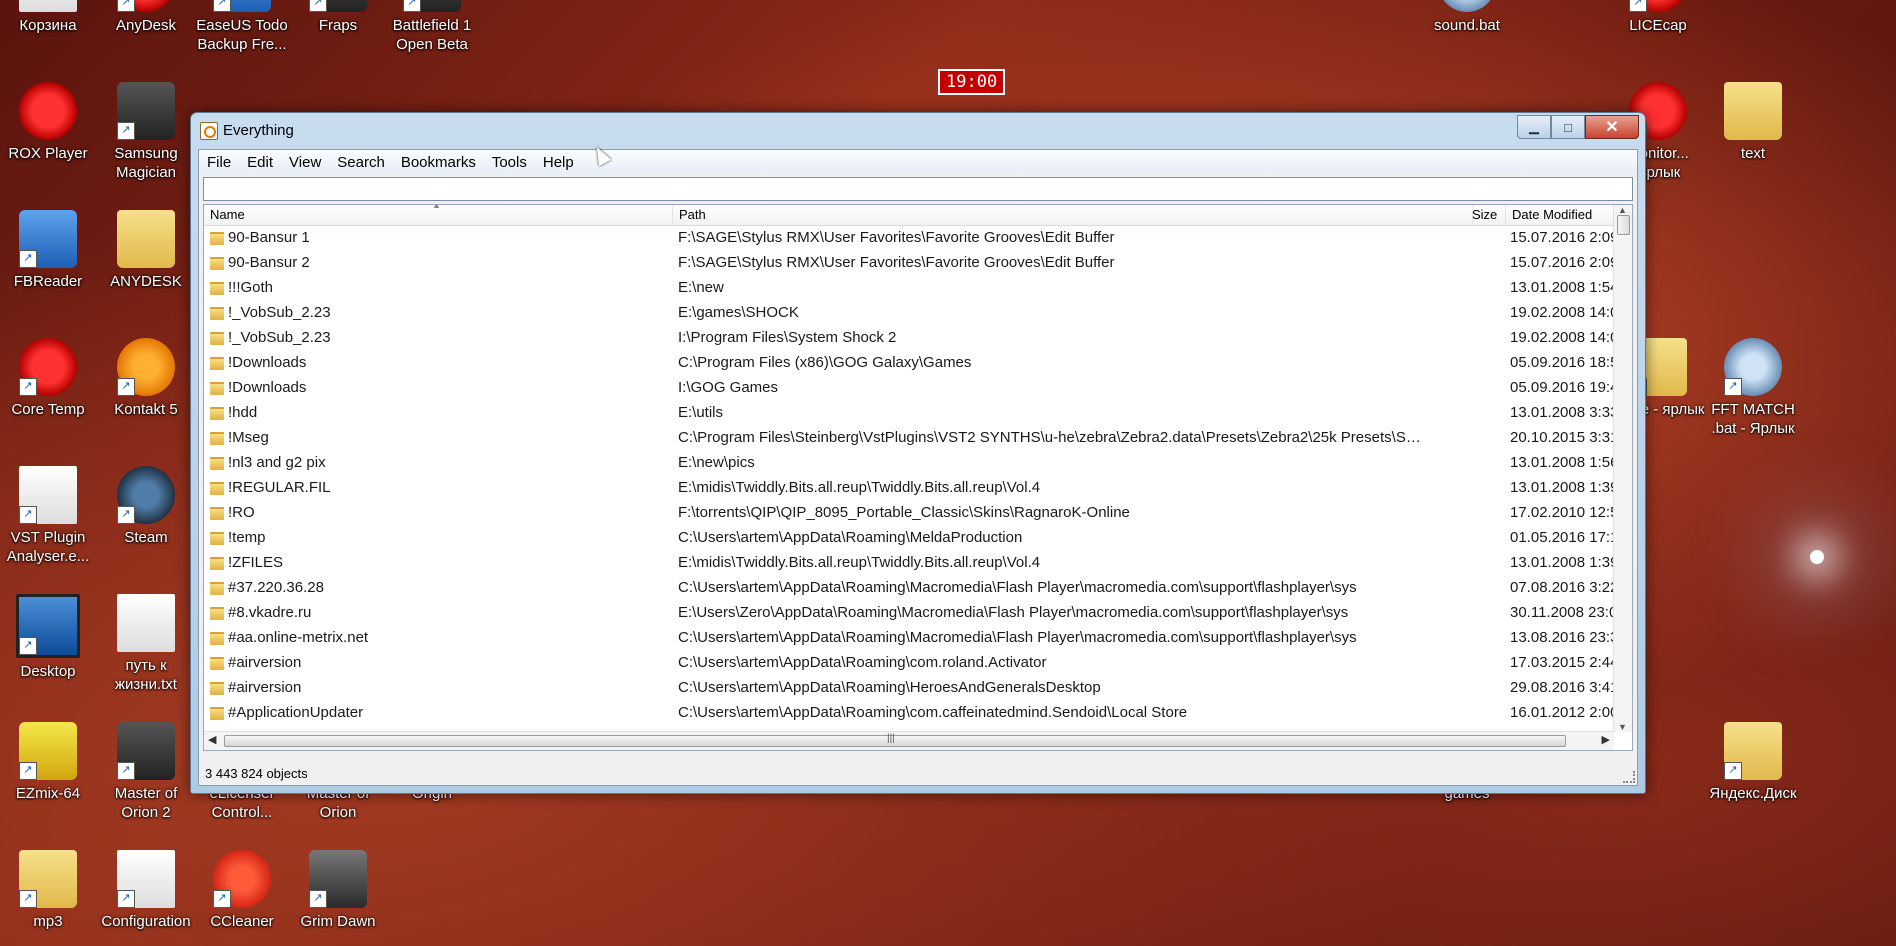 The image size is (1896, 946). Describe the element at coordinates (48, 122) in the screenshot. I see `desktop-icon: ROX Player` at that location.